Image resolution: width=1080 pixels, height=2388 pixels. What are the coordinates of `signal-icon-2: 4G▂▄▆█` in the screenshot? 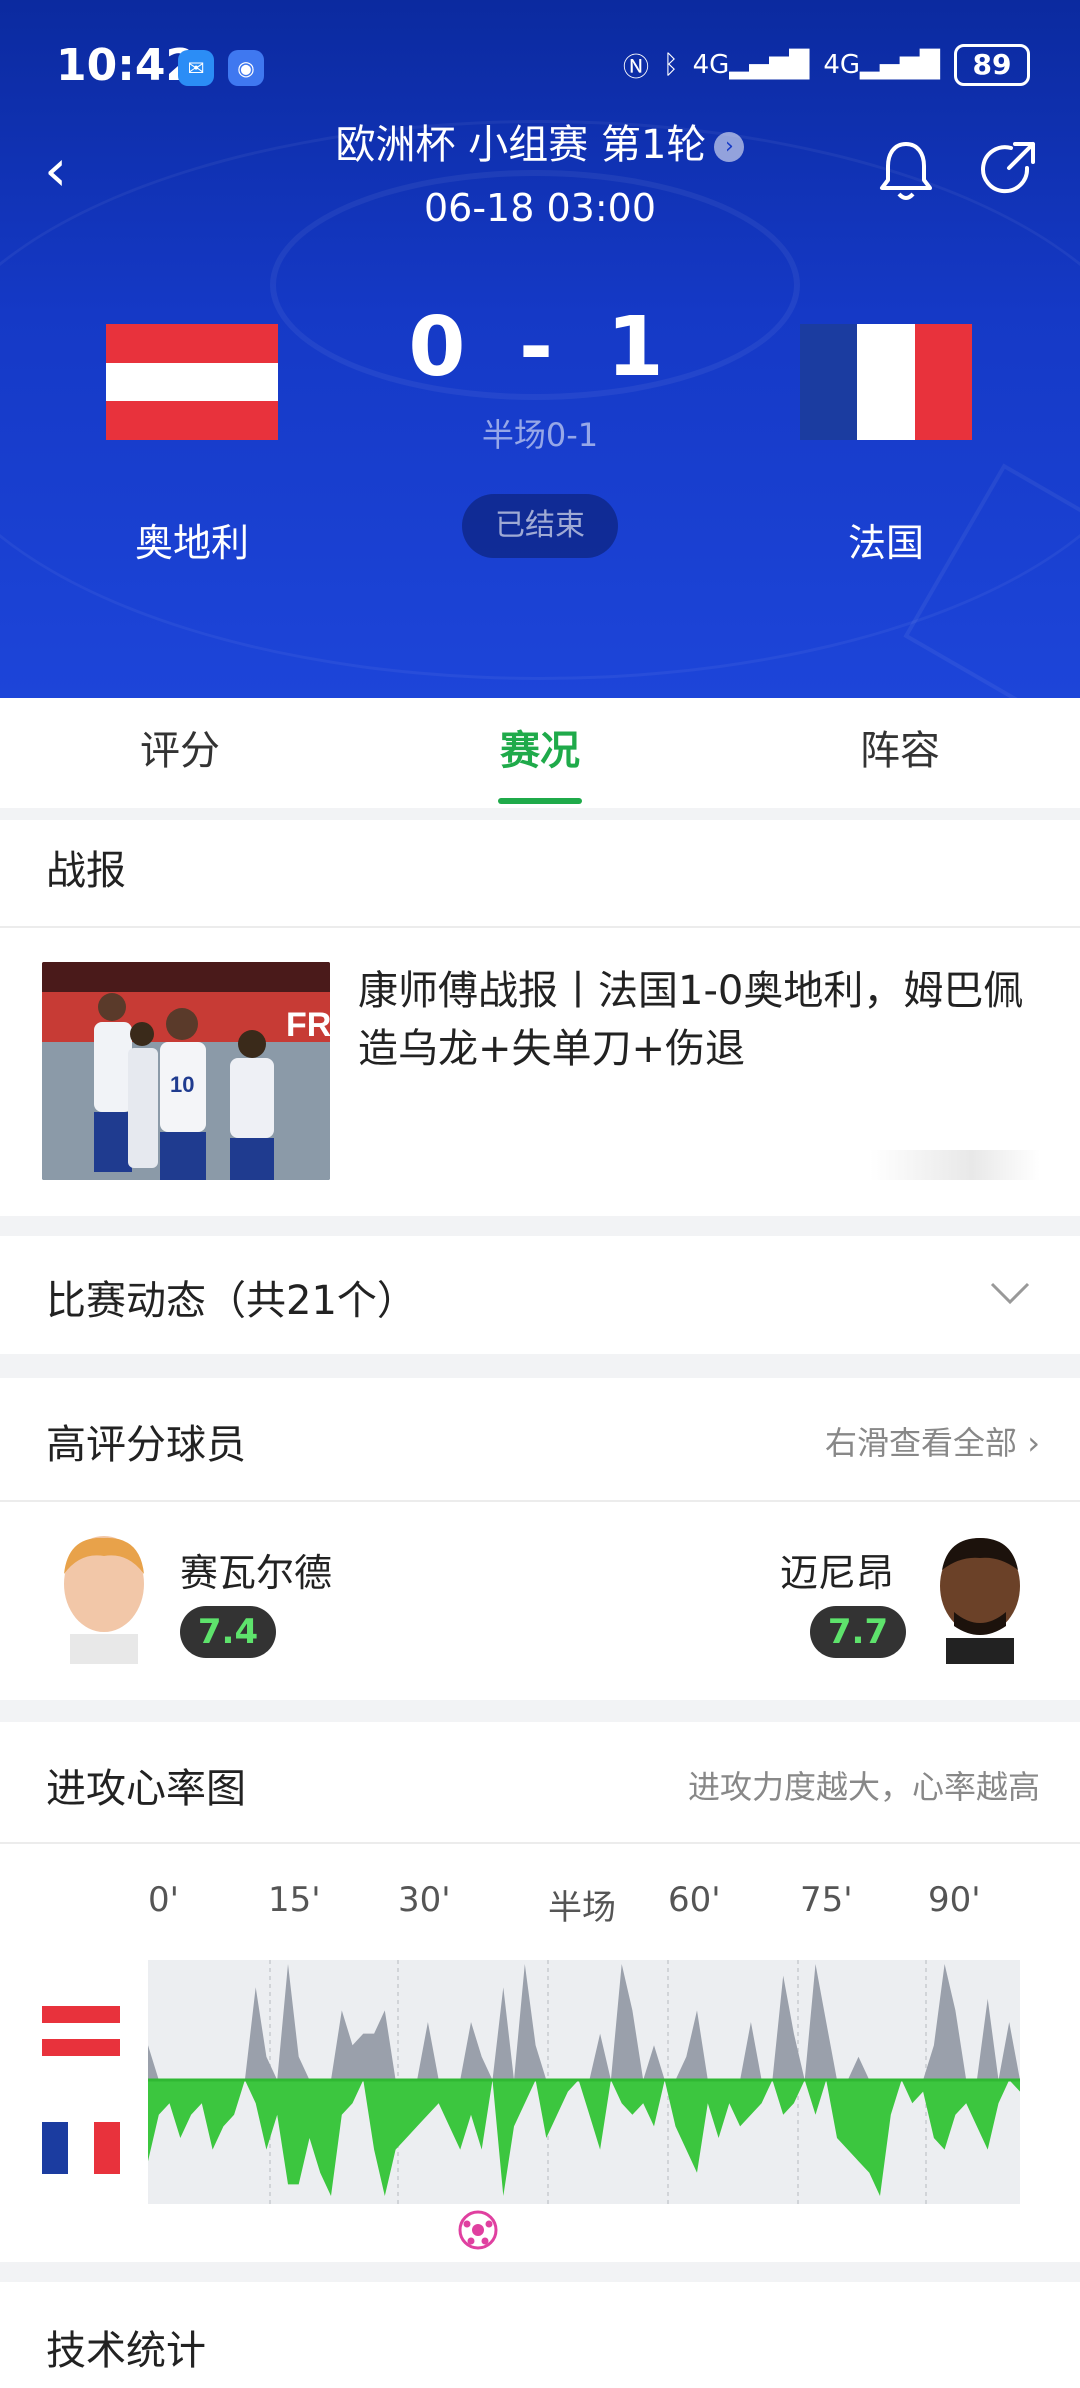 It's located at (881, 65).